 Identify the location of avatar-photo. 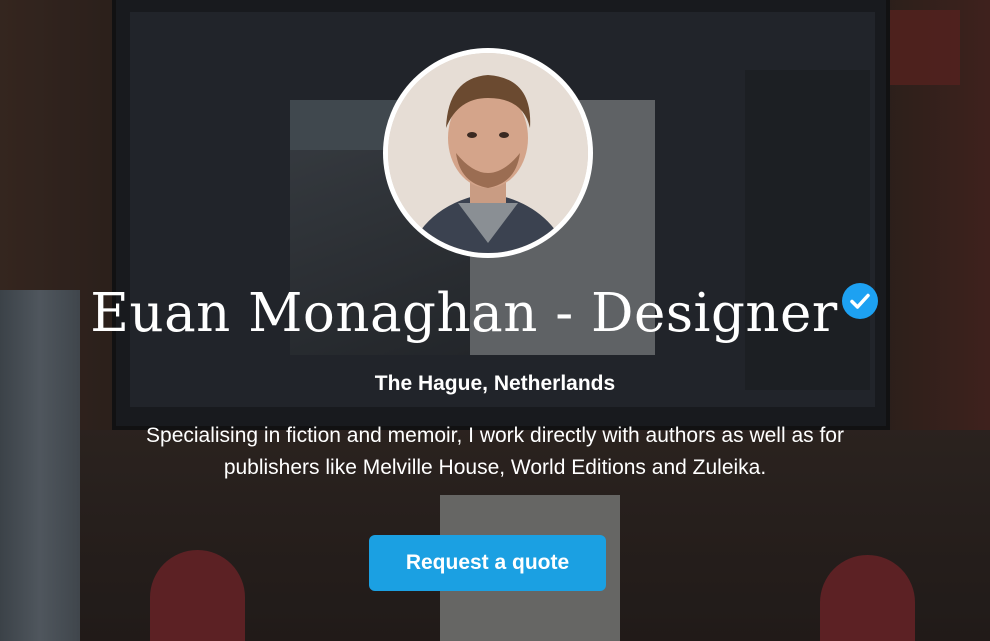
(488, 153).